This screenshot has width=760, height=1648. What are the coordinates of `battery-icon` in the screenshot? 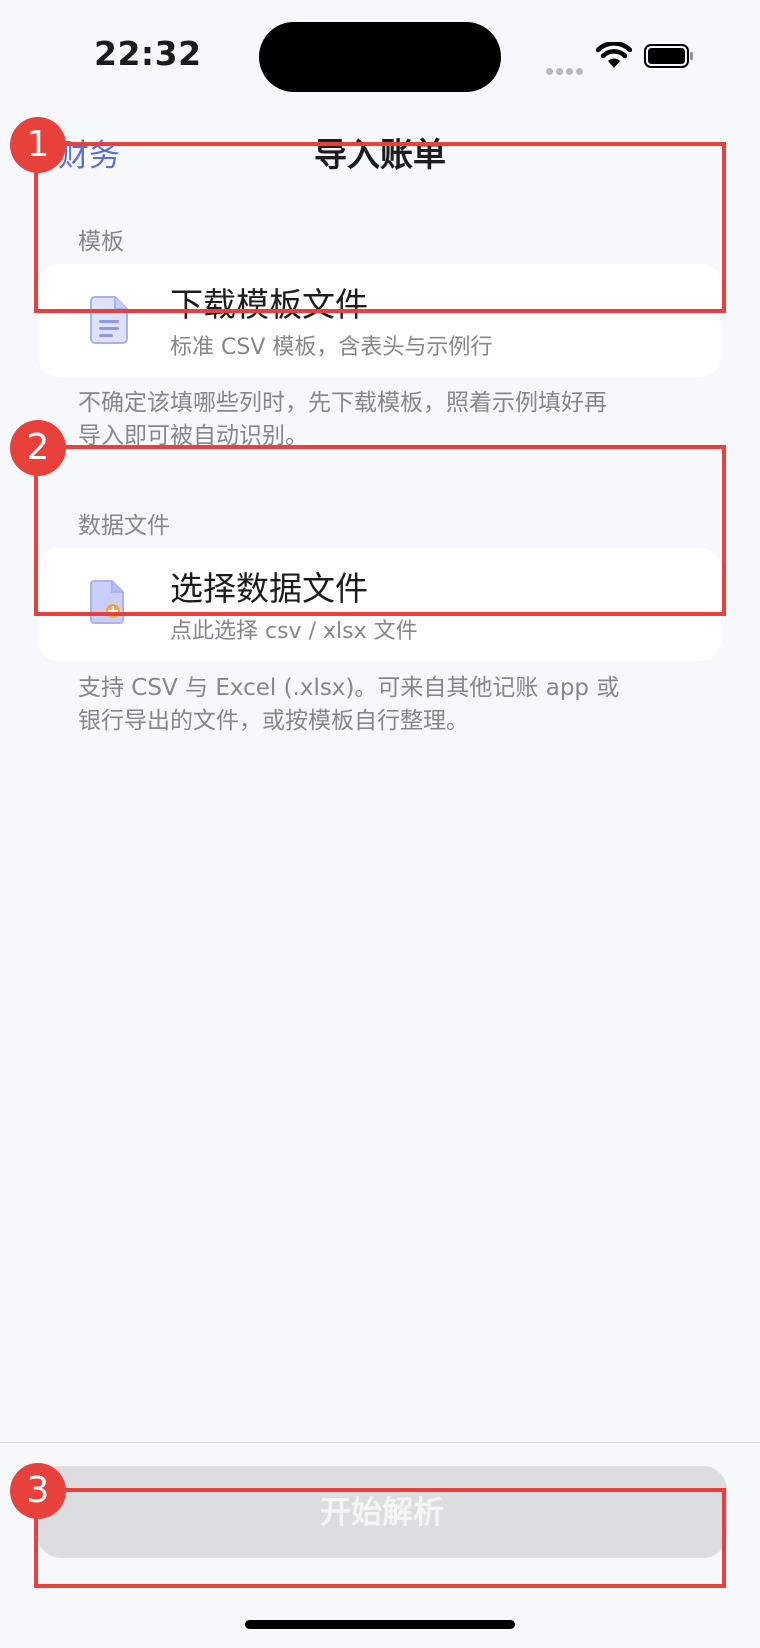 It's located at (668, 56).